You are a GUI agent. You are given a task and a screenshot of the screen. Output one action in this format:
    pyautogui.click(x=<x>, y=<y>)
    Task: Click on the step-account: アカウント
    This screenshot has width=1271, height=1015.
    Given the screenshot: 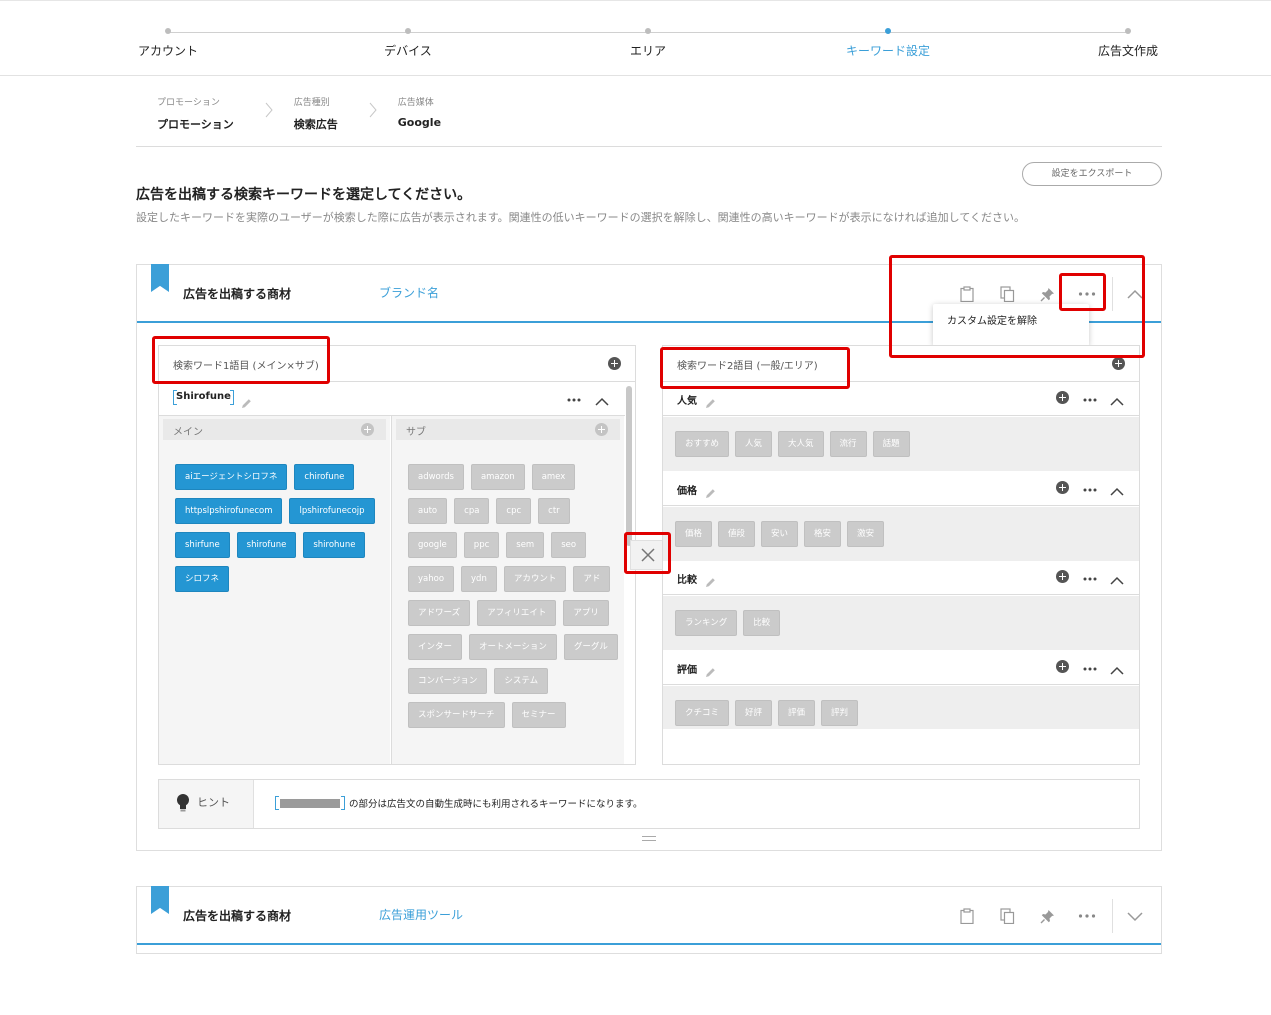 What is the action you would take?
    pyautogui.click(x=168, y=43)
    